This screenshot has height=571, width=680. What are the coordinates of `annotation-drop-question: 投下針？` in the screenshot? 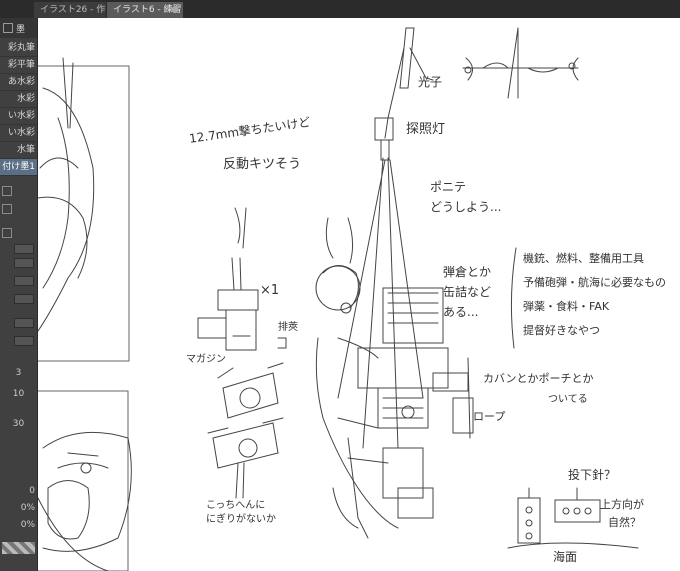 It's located at (592, 475).